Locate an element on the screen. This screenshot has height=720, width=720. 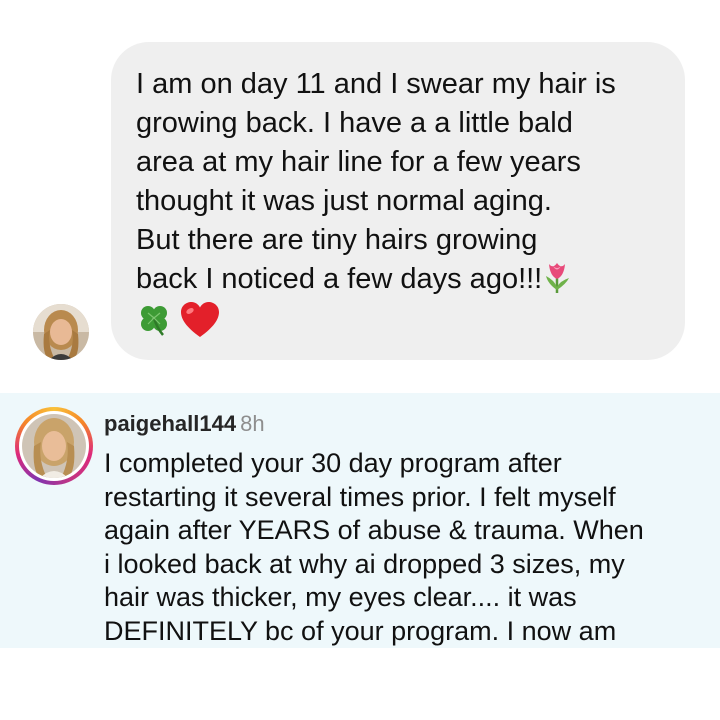
emoji-row is located at coordinates (400, 320).